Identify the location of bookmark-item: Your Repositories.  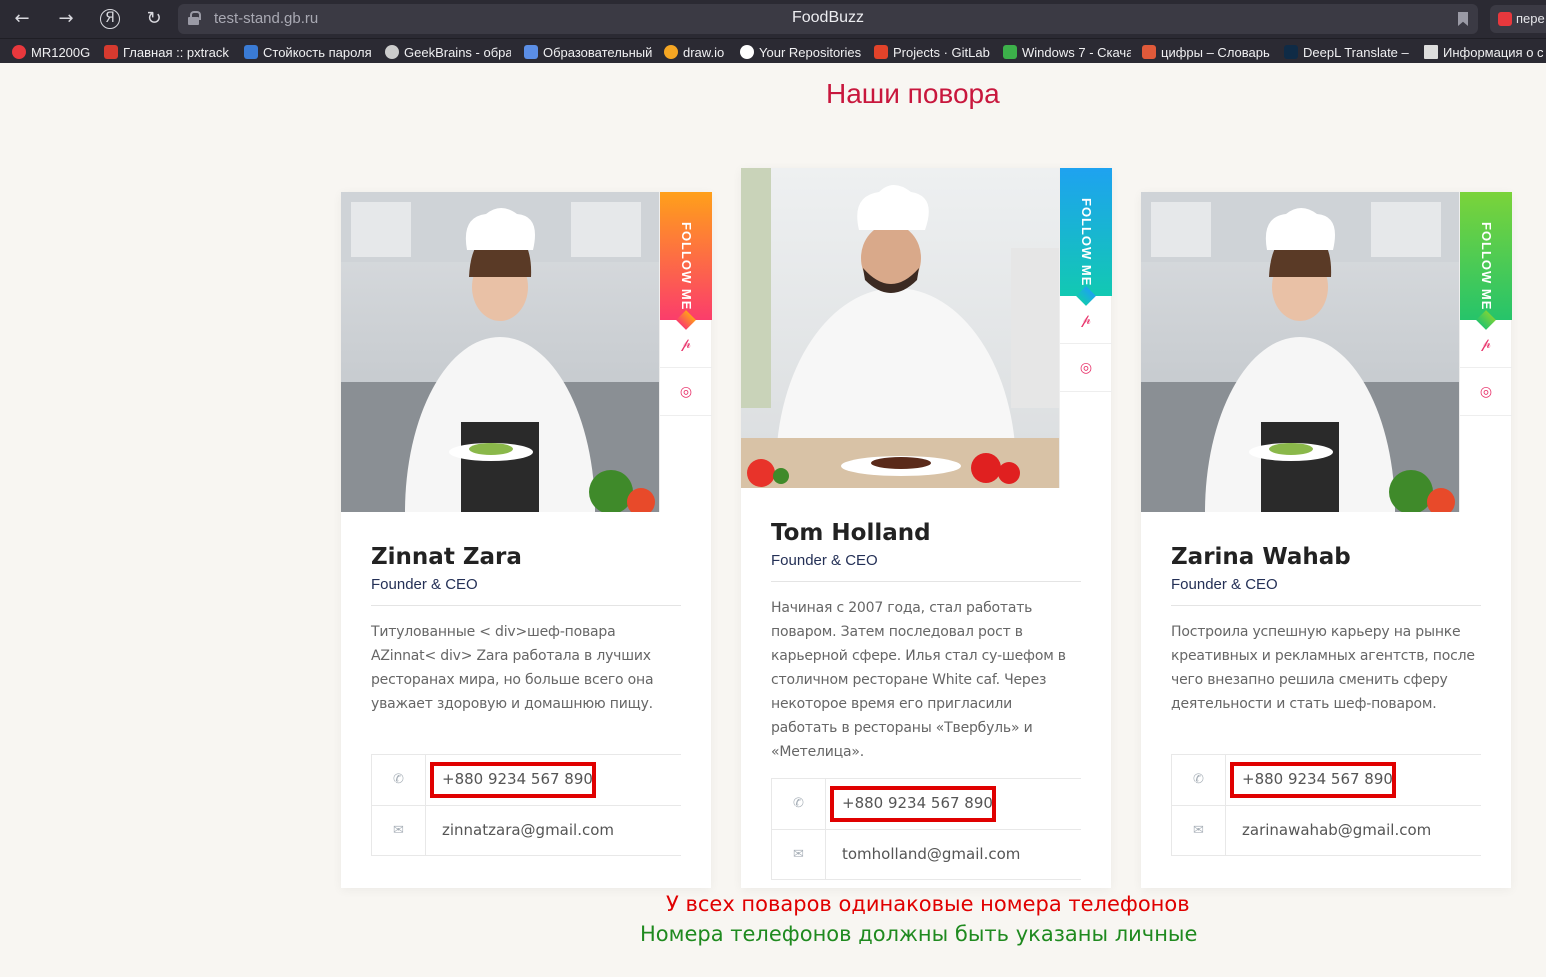
(803, 52).